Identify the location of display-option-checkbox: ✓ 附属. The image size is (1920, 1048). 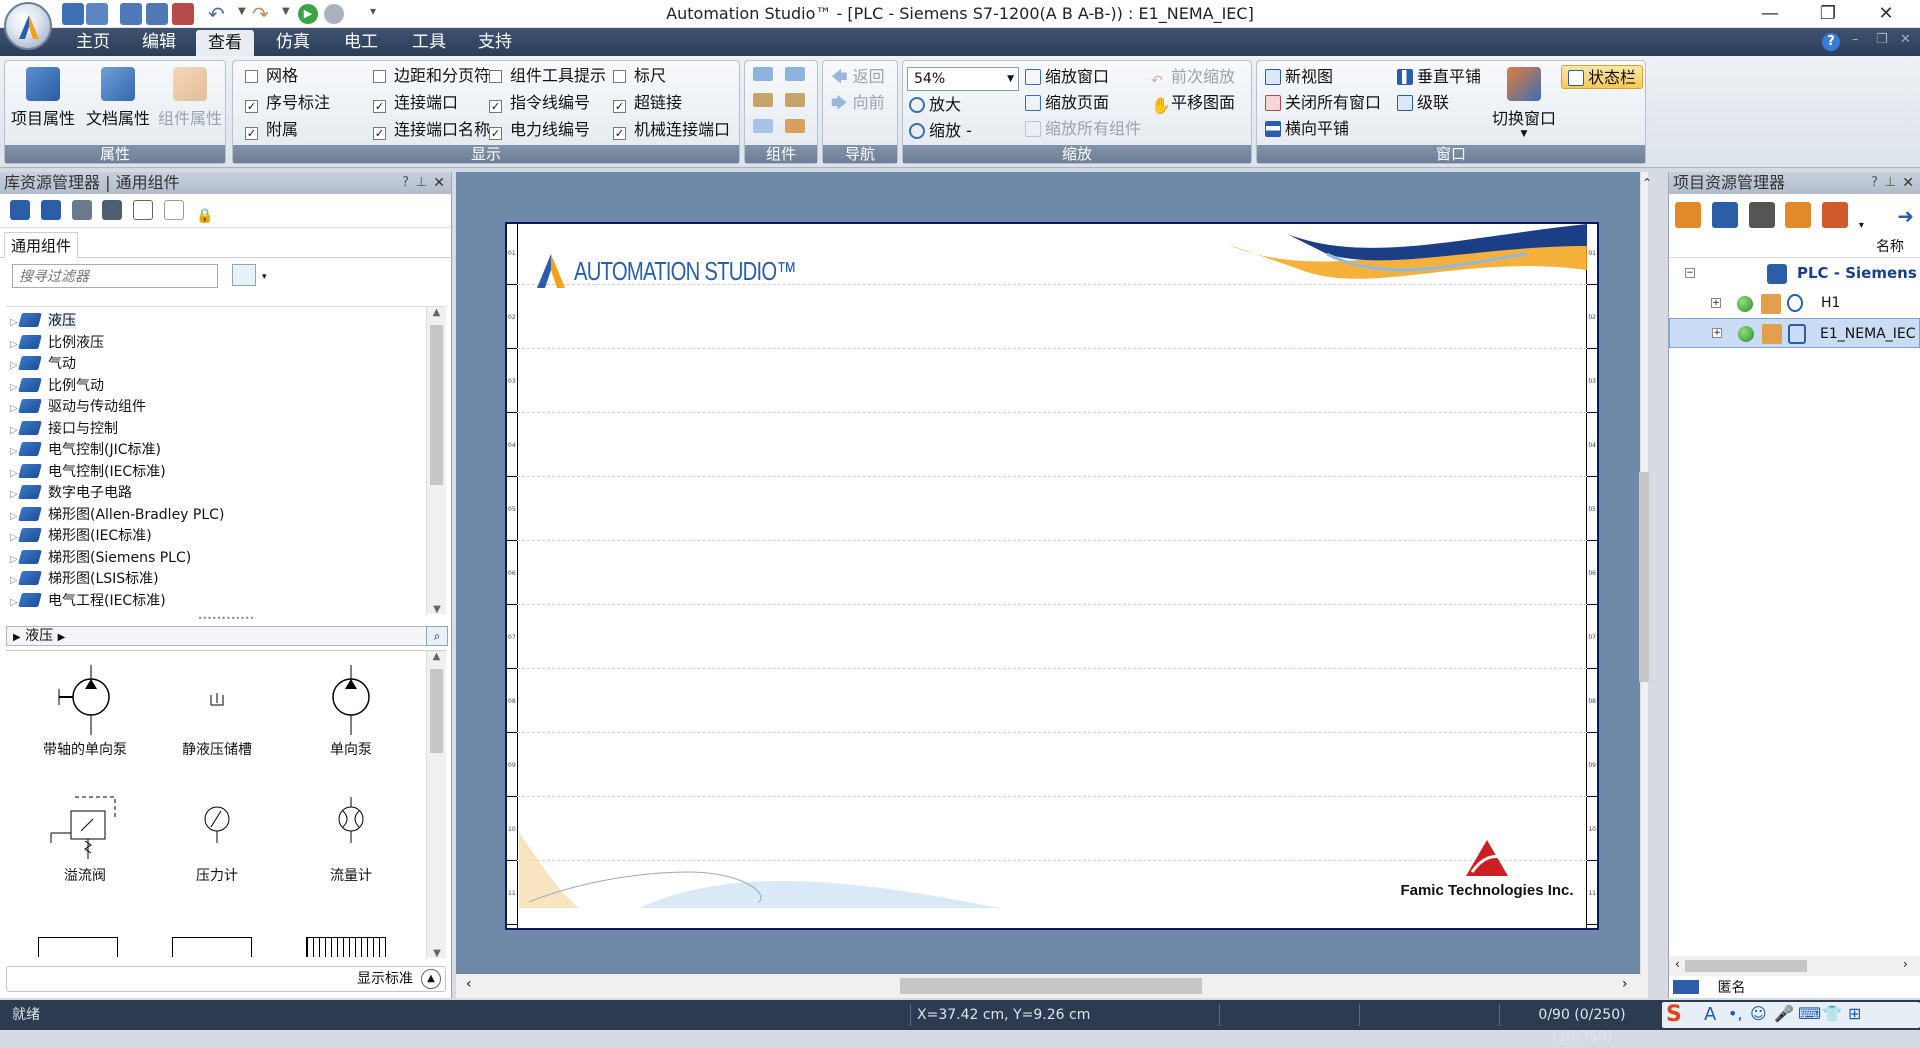
(271, 130).